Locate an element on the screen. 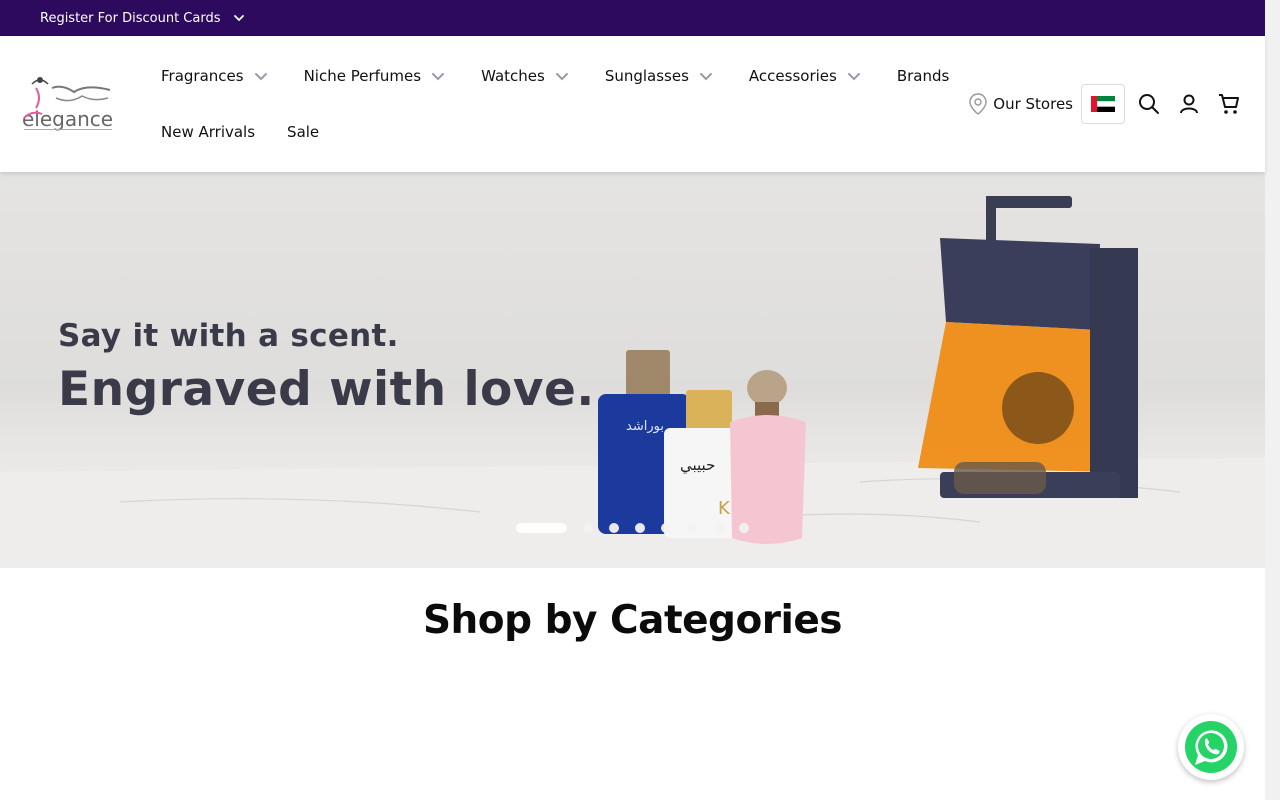 This screenshot has height=800, width=1280. nav-new-arrivals: New Arrivals is located at coordinates (208, 132).